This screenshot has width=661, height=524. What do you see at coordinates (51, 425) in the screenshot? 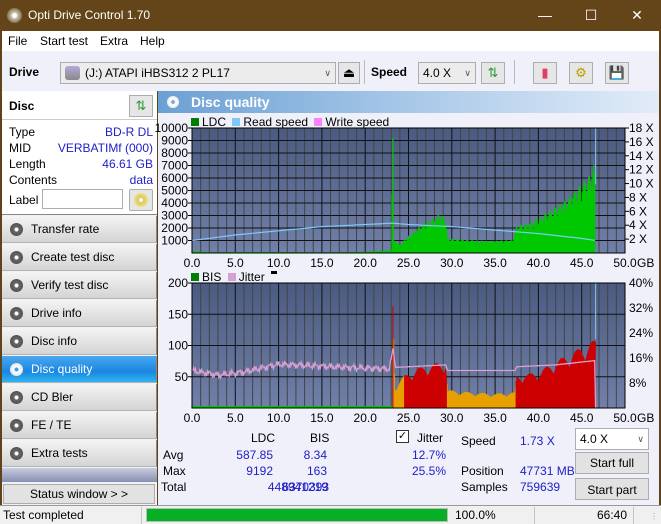
I see `nav-label: FE / TE` at bounding box center [51, 425].